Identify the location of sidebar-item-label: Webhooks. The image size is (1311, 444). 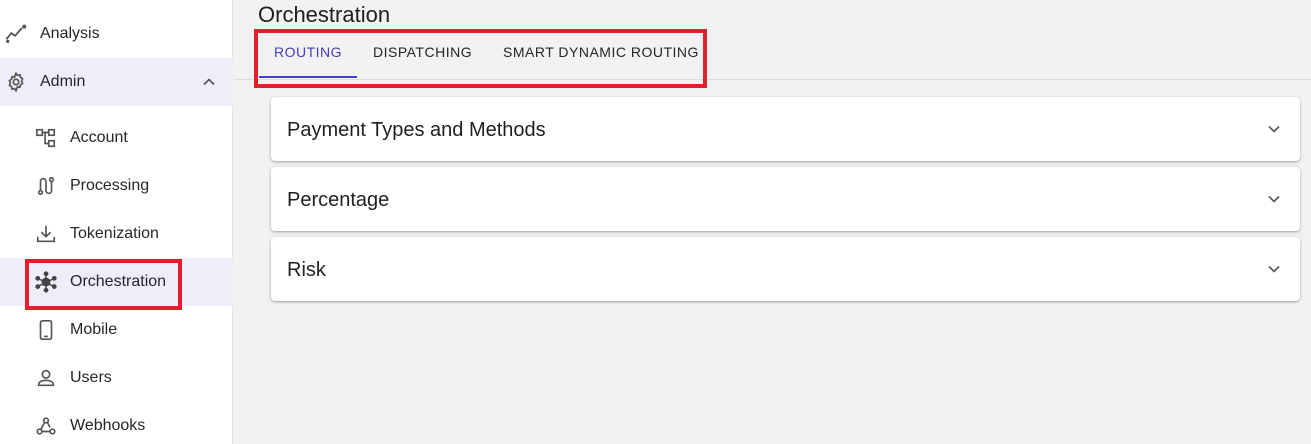
(108, 425).